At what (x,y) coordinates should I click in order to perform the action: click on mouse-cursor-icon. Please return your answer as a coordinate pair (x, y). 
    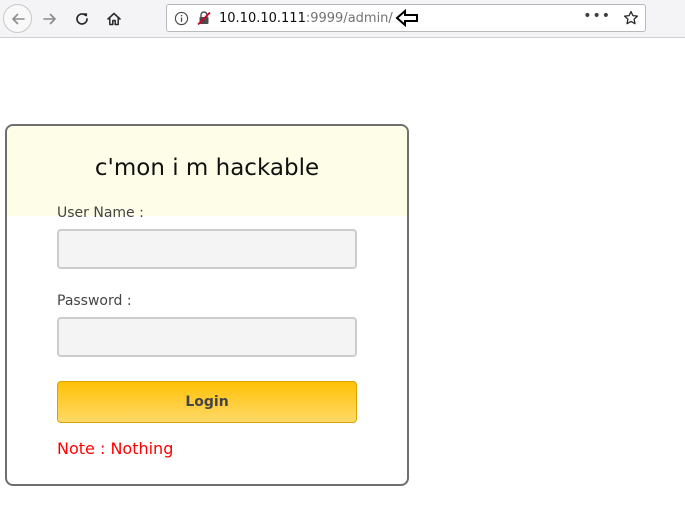
    Looking at the image, I should click on (406, 18).